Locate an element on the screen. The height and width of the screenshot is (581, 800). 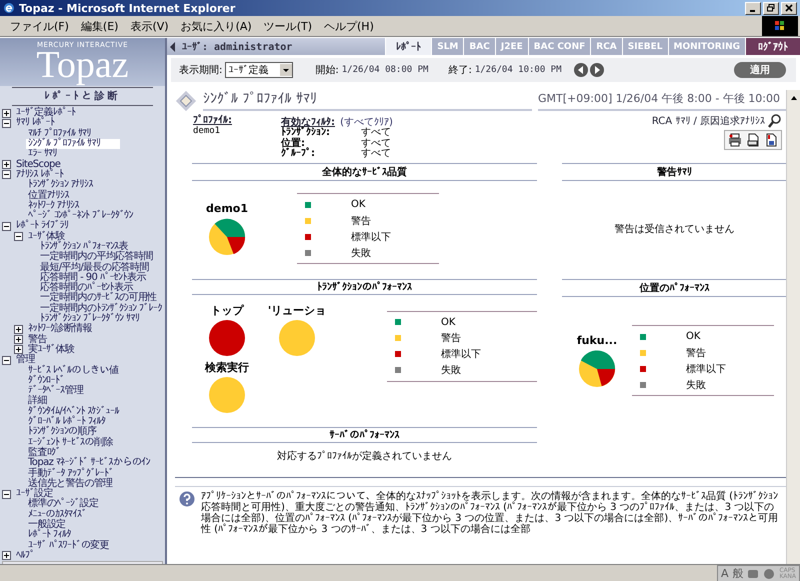
restore-button is located at coordinates (771, 8).